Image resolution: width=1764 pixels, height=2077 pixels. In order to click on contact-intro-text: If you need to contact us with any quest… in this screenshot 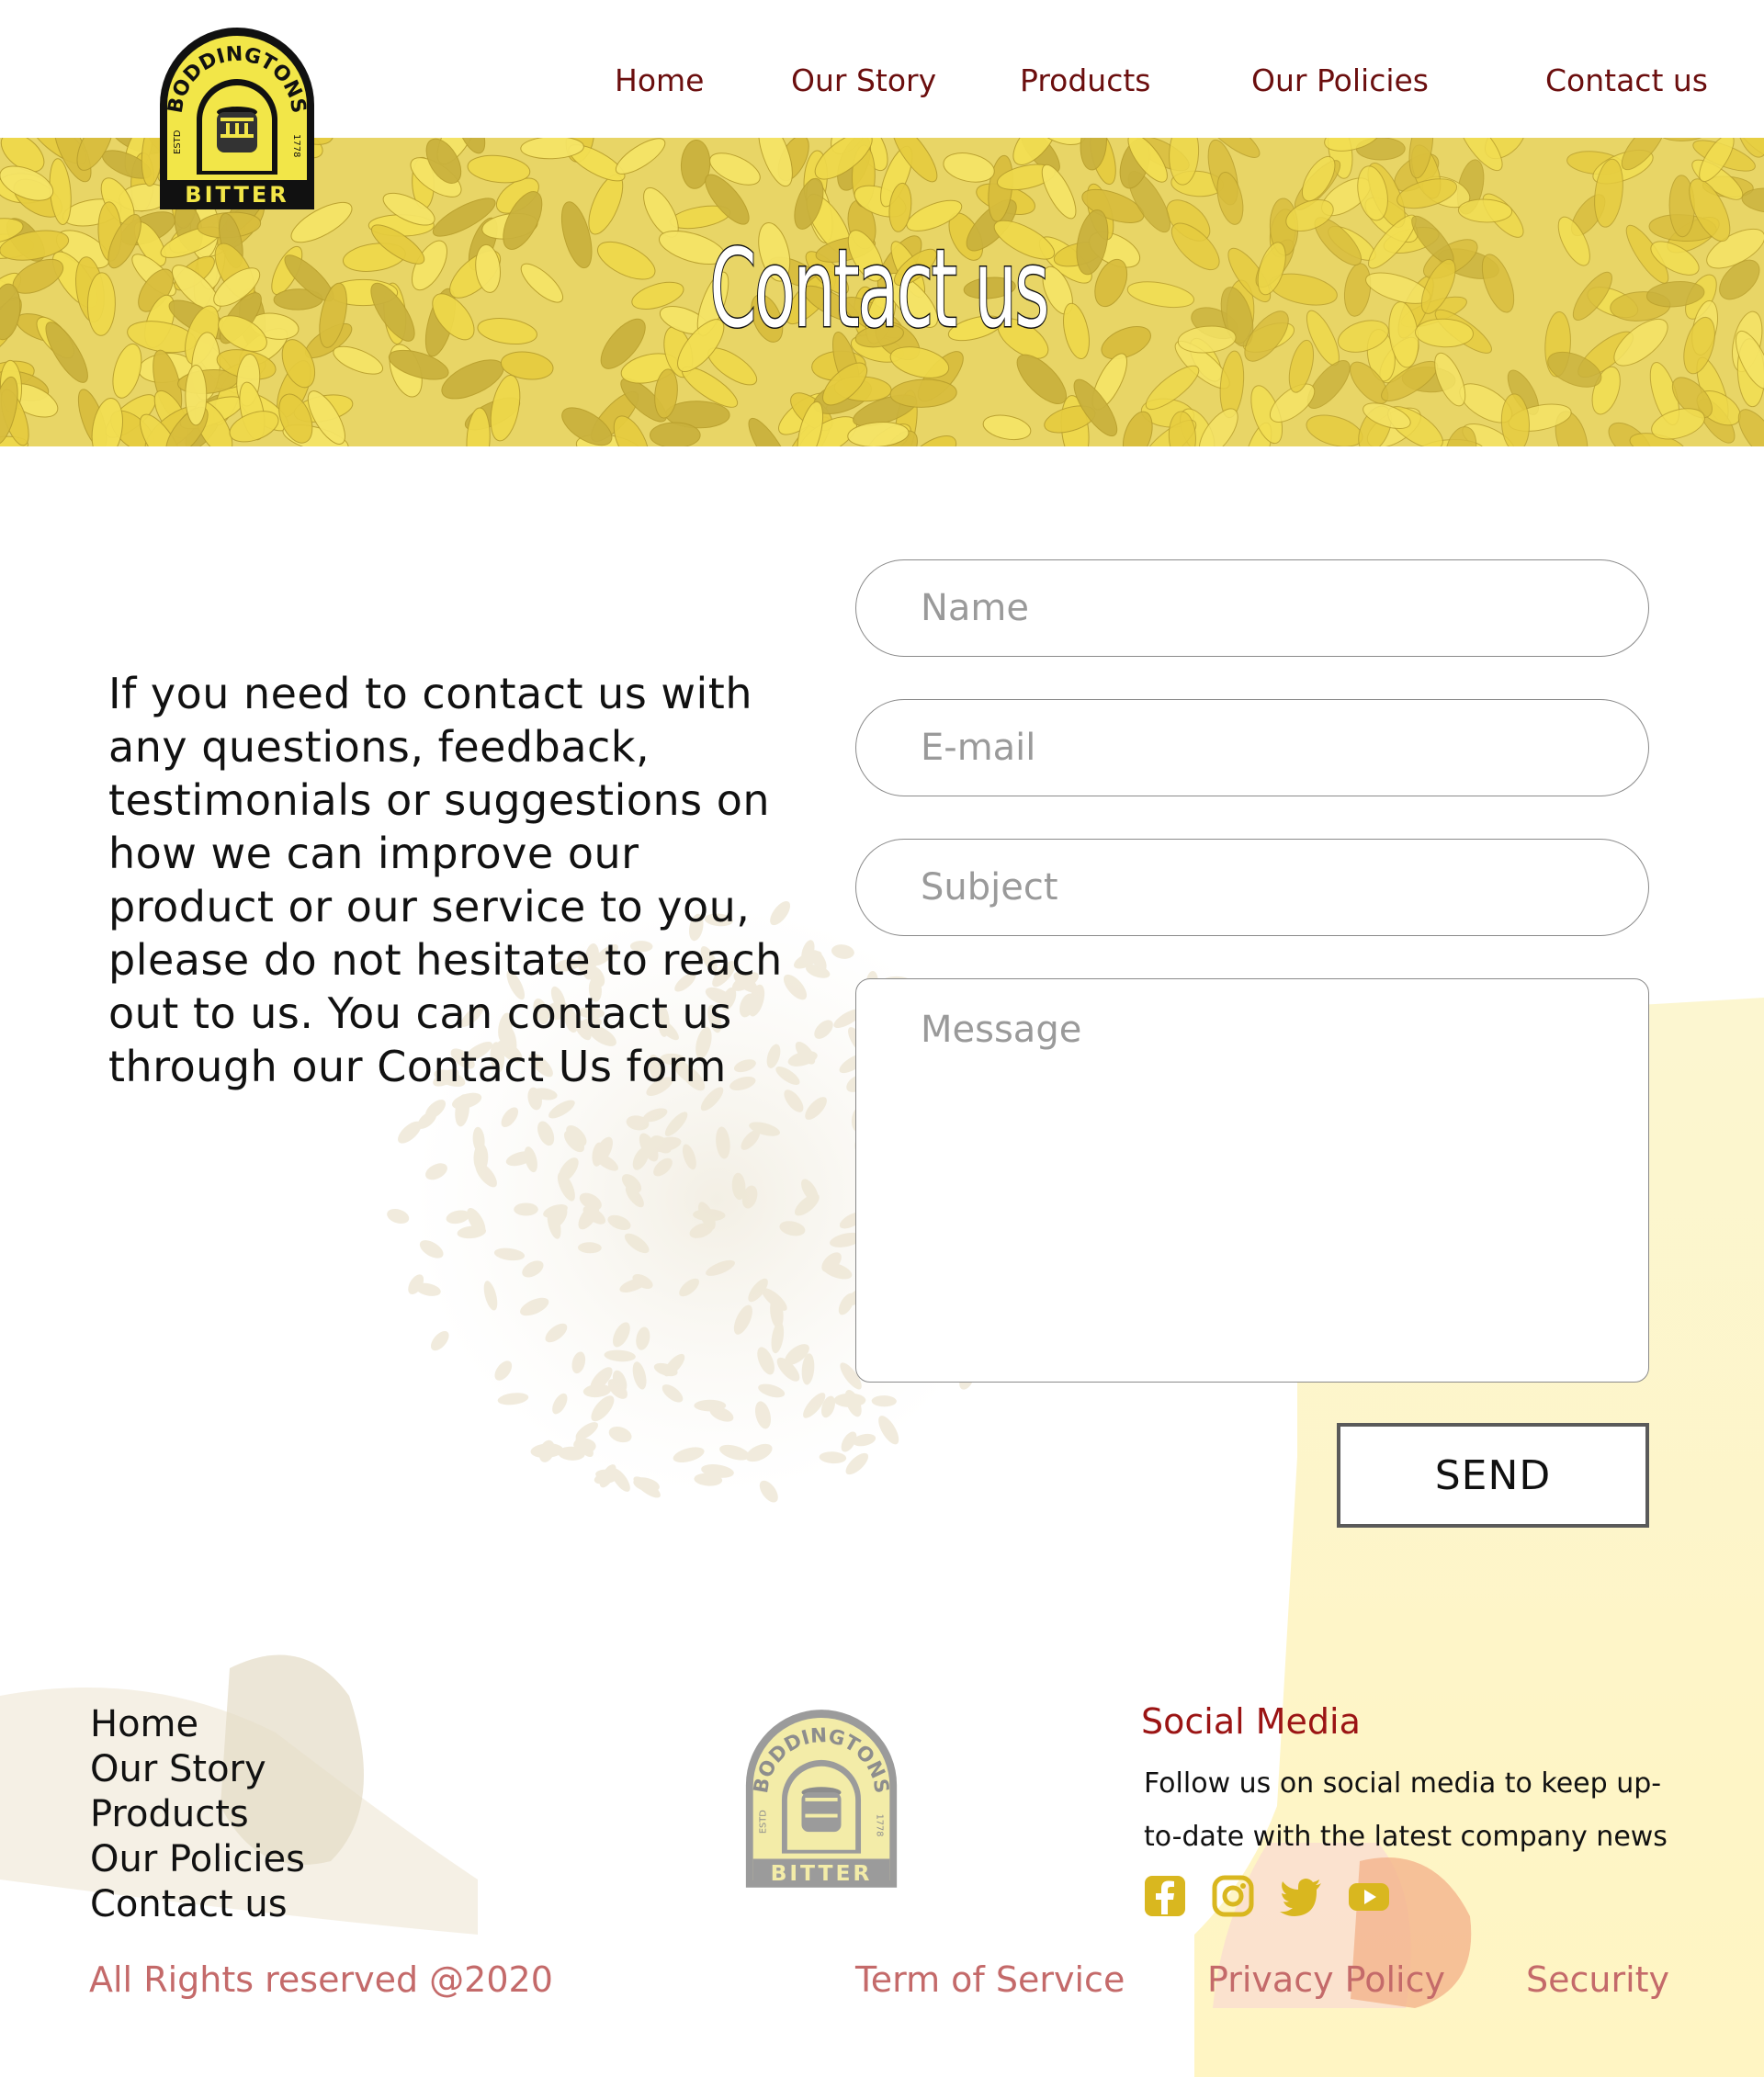, I will do `click(445, 880)`.